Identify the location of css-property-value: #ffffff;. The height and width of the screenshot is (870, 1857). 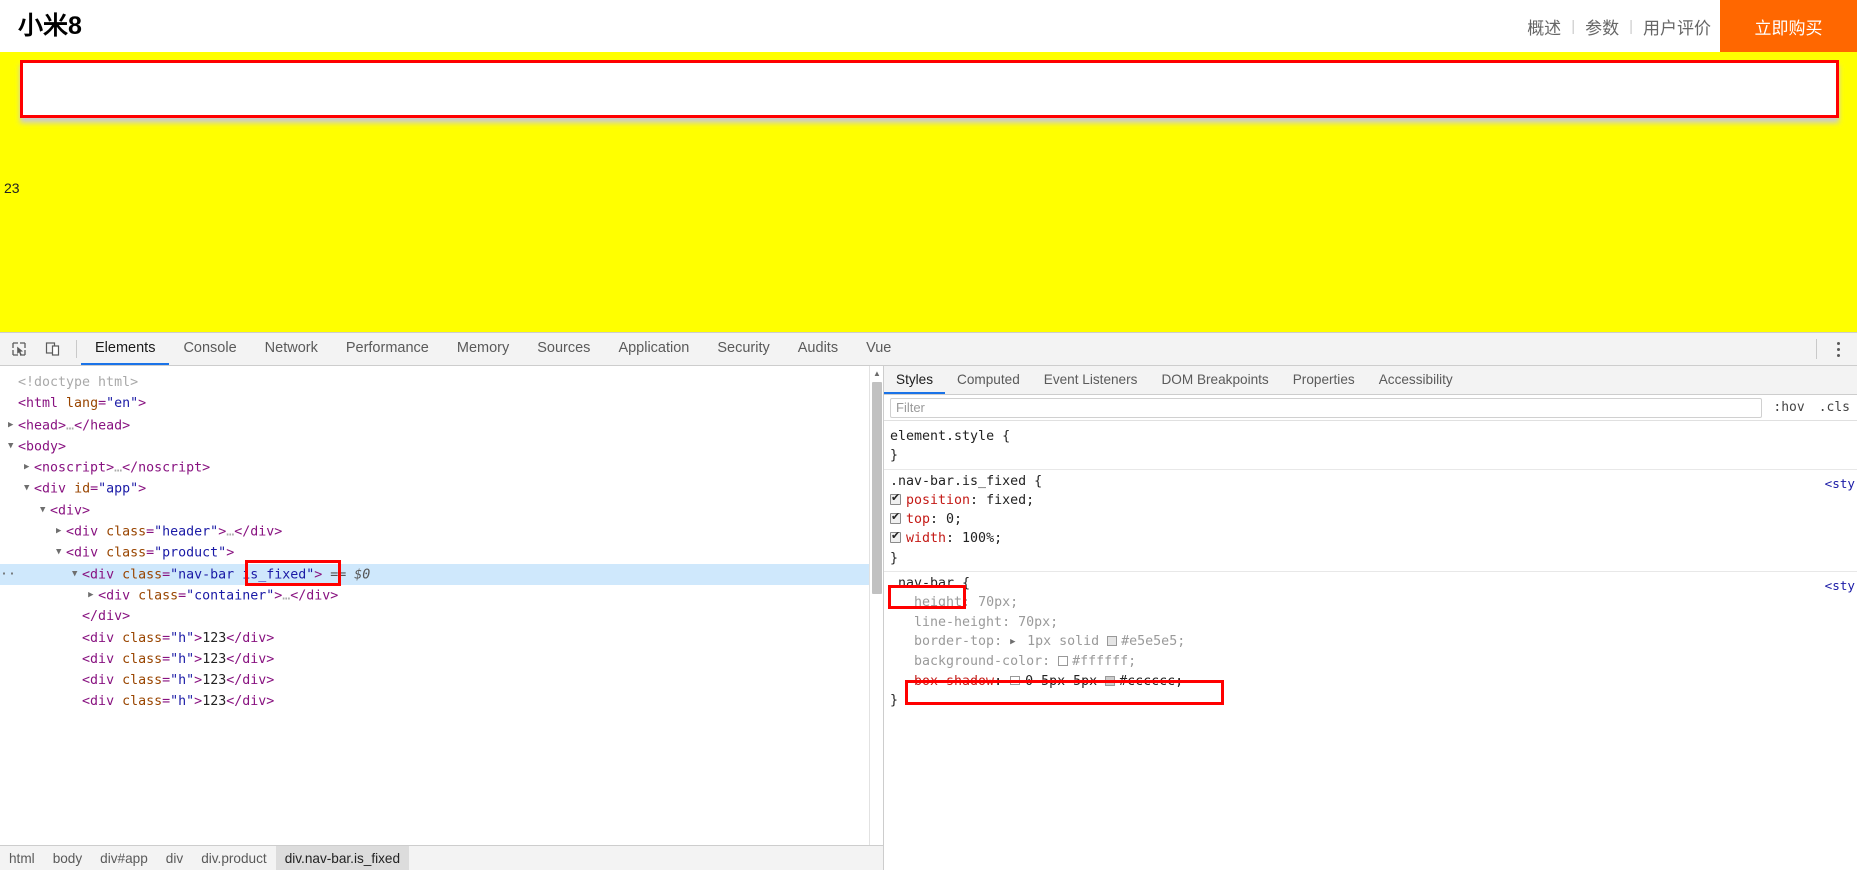
(1104, 661).